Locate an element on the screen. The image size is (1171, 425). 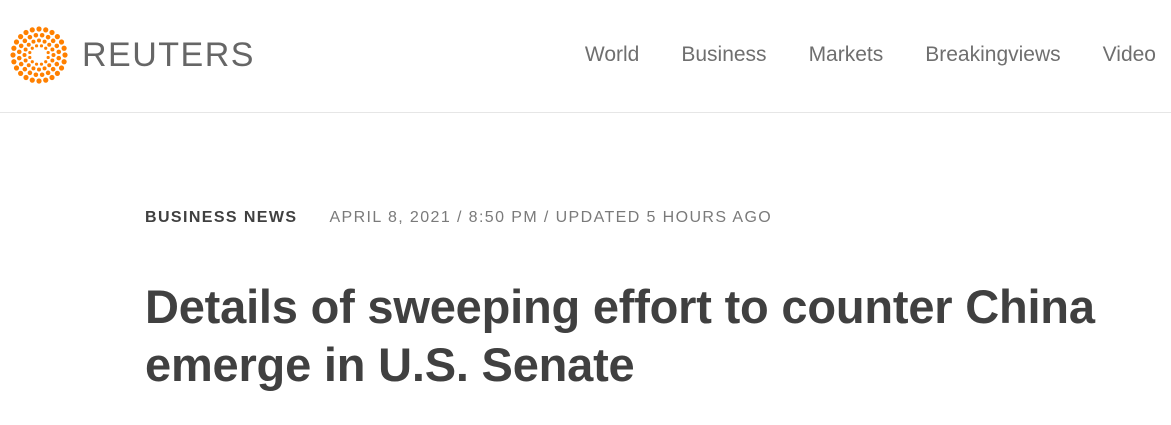
section-label: BUSINESS NEWS is located at coordinates (221, 218).